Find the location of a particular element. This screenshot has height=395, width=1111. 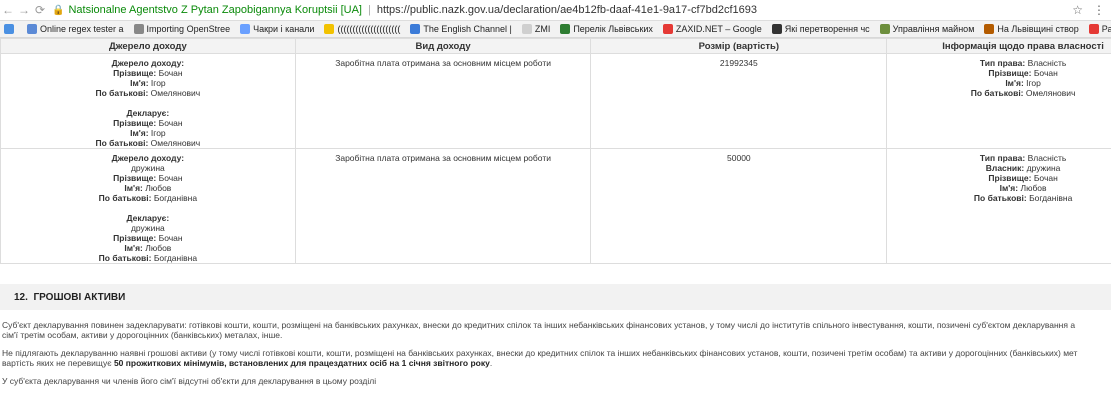

bookmark-item: ZAXID.NET – Google is located at coordinates (712, 29).